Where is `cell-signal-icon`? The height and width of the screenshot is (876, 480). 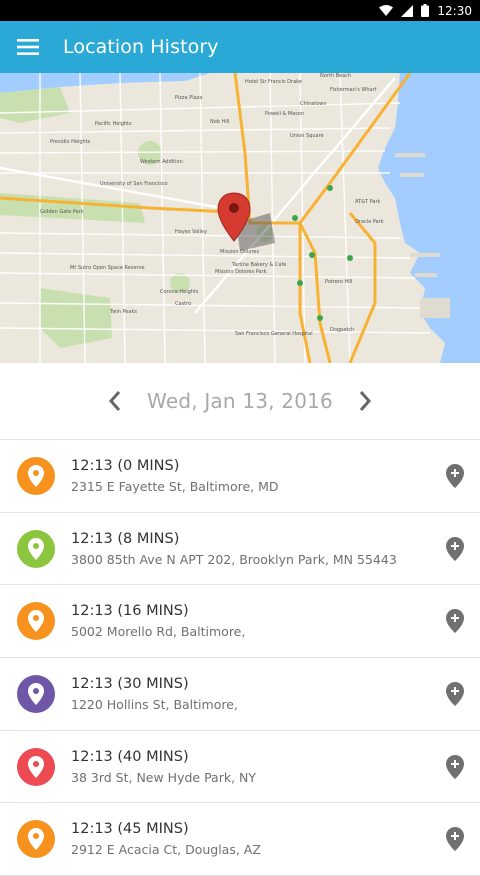
cell-signal-icon is located at coordinates (407, 10).